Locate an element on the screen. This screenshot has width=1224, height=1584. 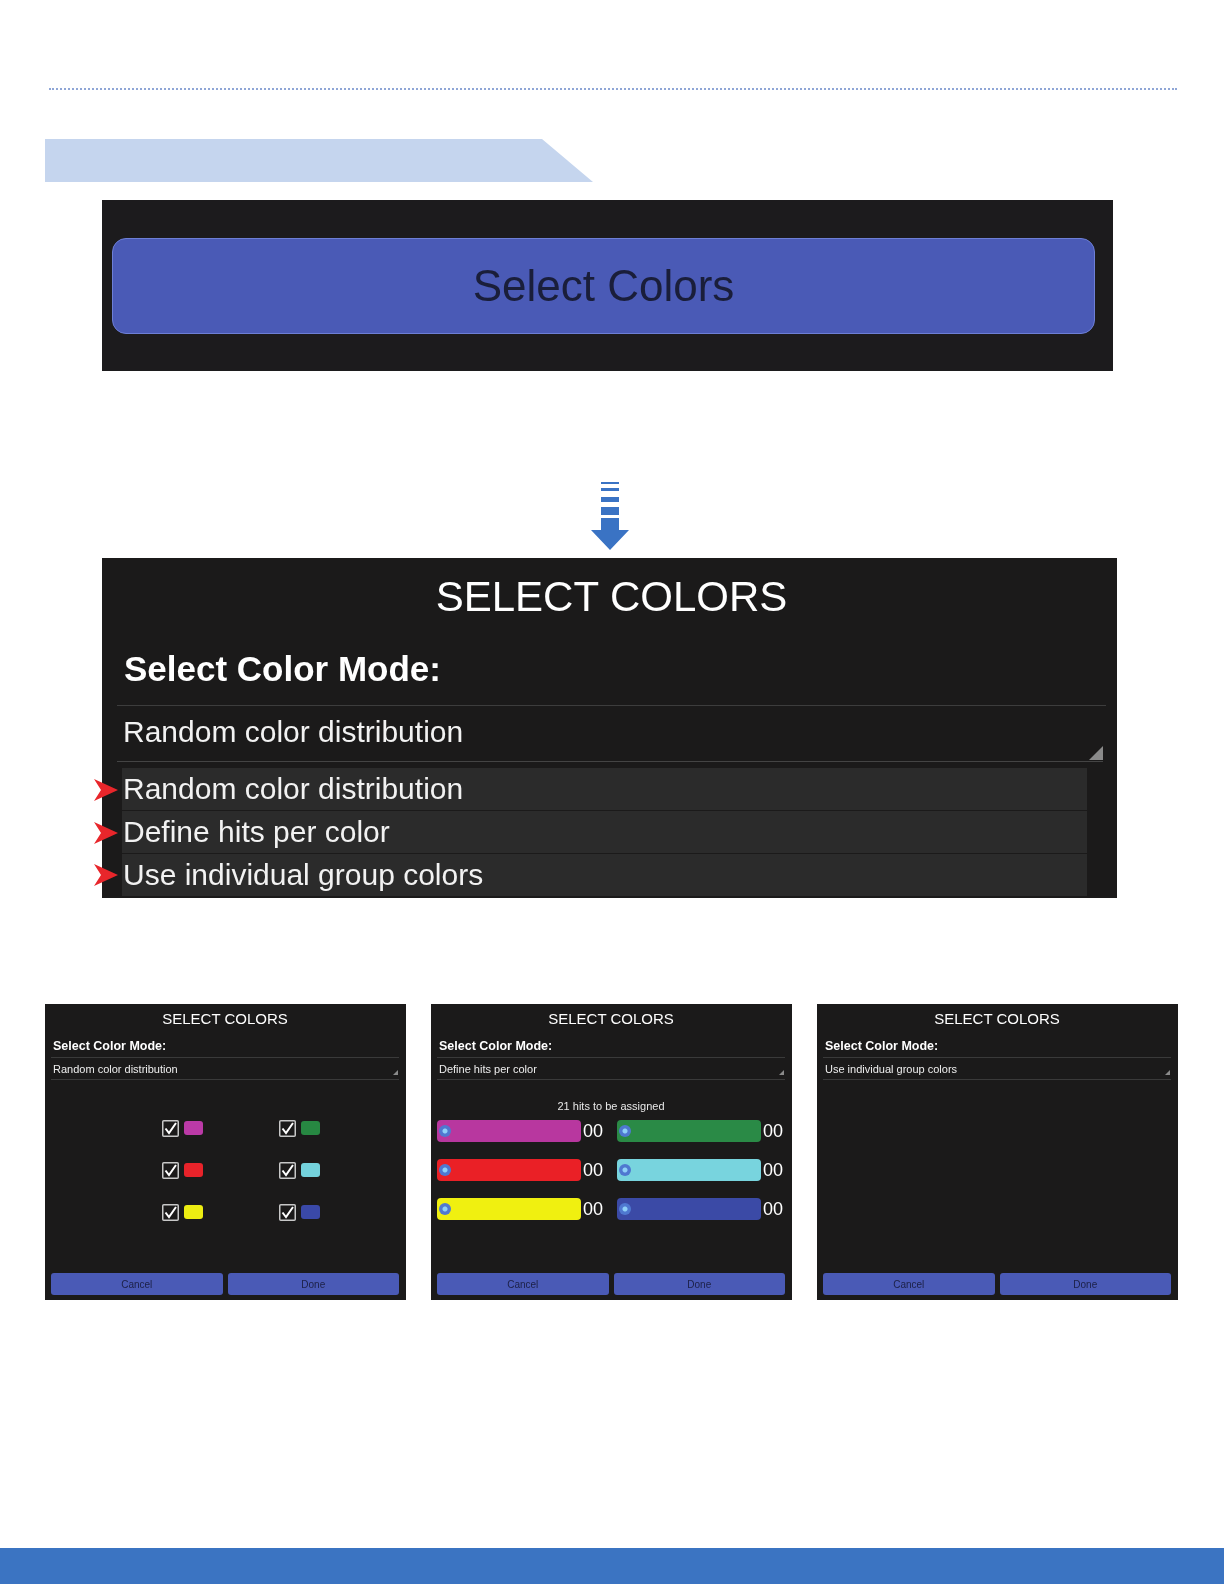
dropdown-option: Define hits per color is located at coordinates (604, 832).